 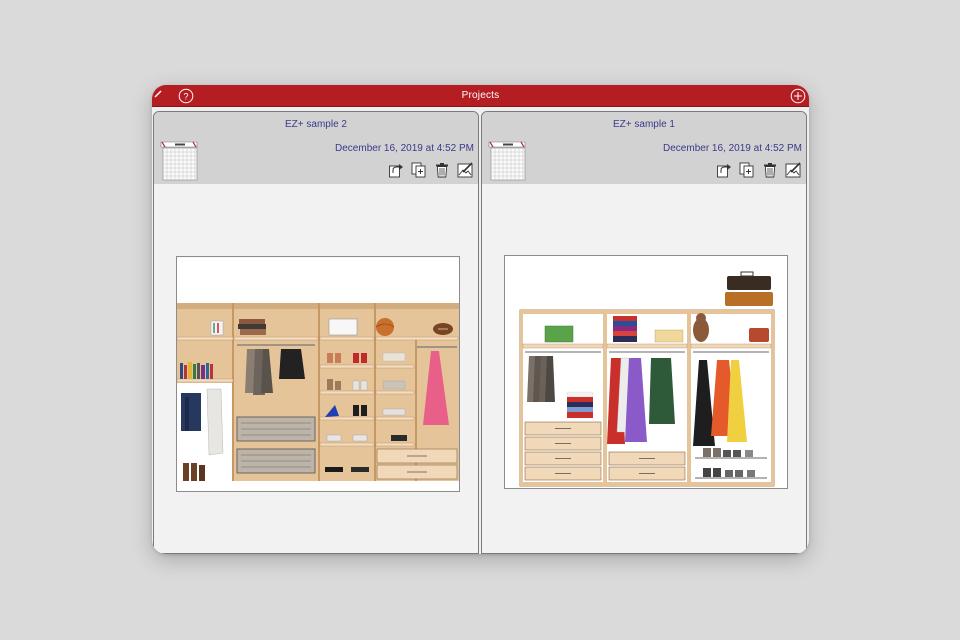 I want to click on project-name: EZ+ sample 1, so click(x=644, y=124).